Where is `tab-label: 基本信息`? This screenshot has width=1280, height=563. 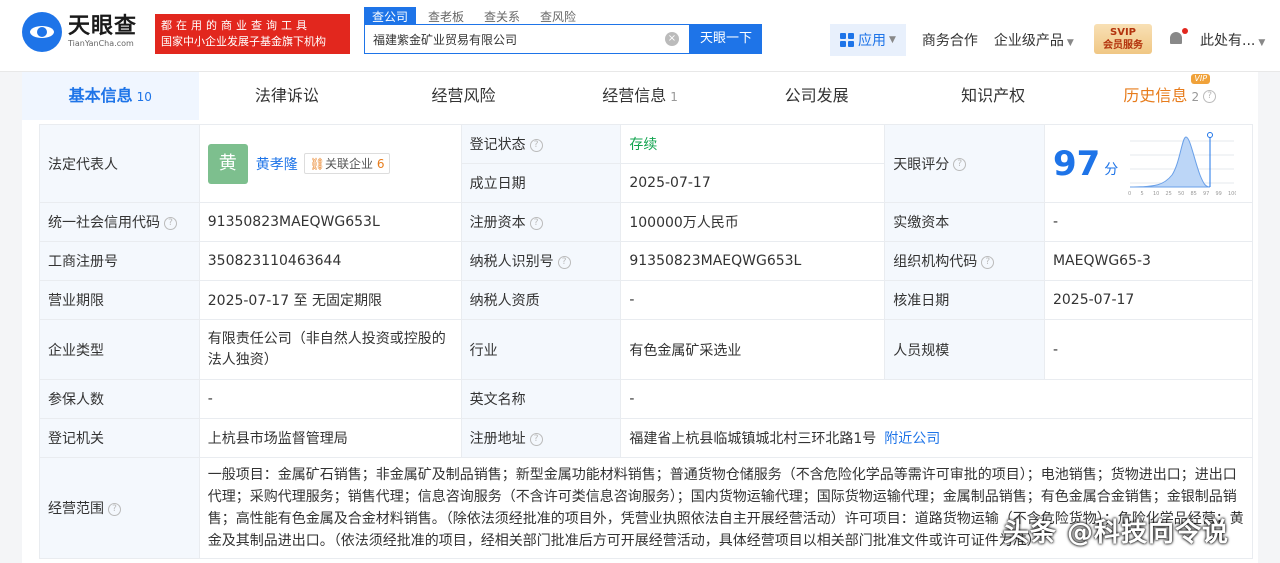 tab-label: 基本信息 is located at coordinates (100, 95).